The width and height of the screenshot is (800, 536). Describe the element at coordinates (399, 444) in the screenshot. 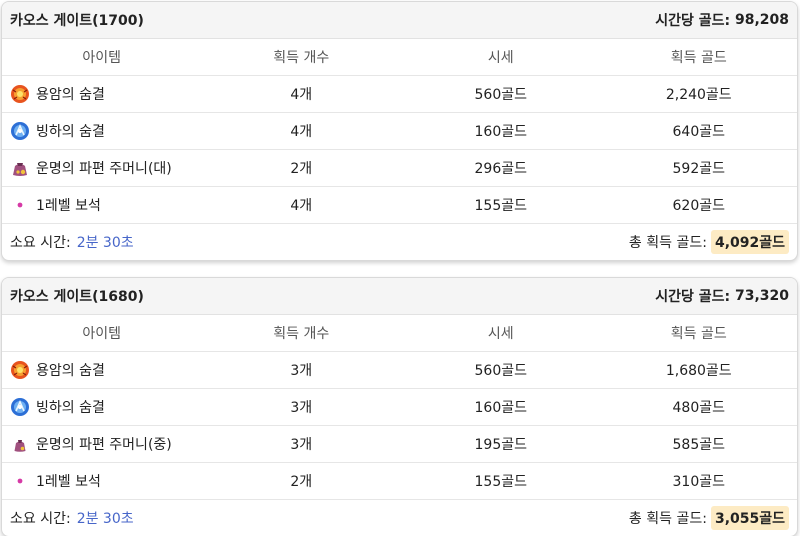

I see `table-row: 운명의 파편 주머니(중) 3개 195골드 585골드` at that location.